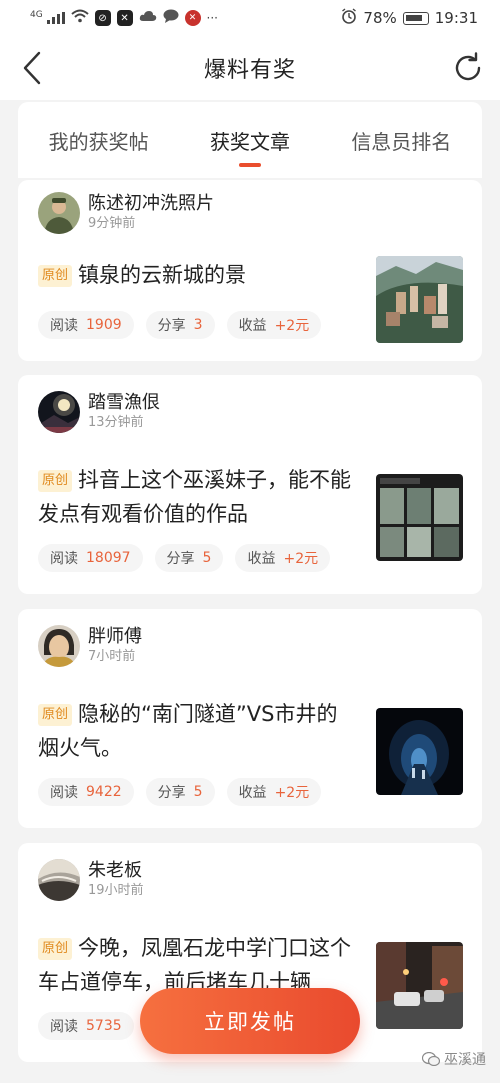 The width and height of the screenshot is (500, 1083). I want to click on active-tab-indicator, so click(249, 164).